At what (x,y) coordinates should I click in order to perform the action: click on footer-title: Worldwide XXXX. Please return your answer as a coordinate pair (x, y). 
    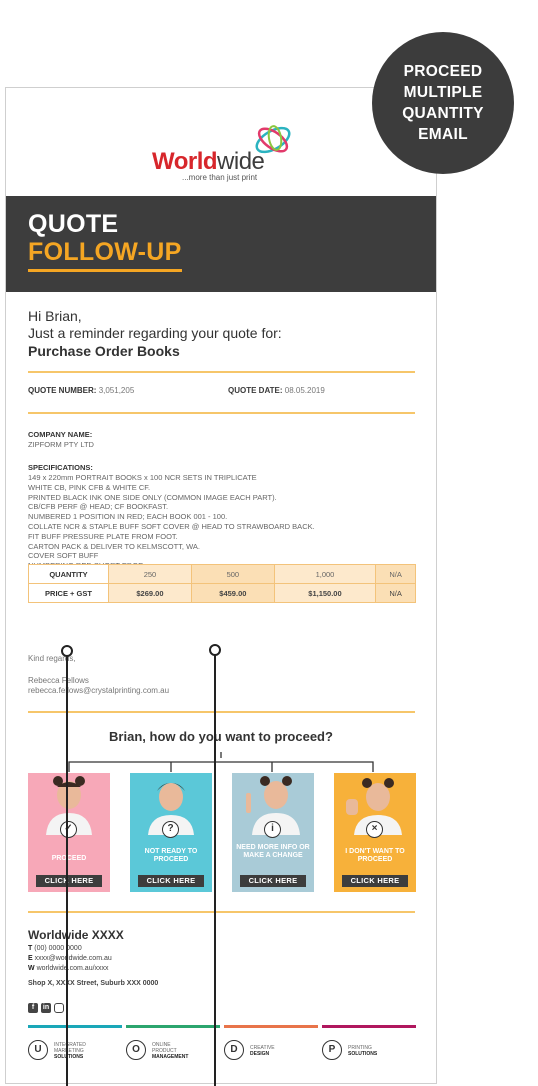
    Looking at the image, I should click on (76, 935).